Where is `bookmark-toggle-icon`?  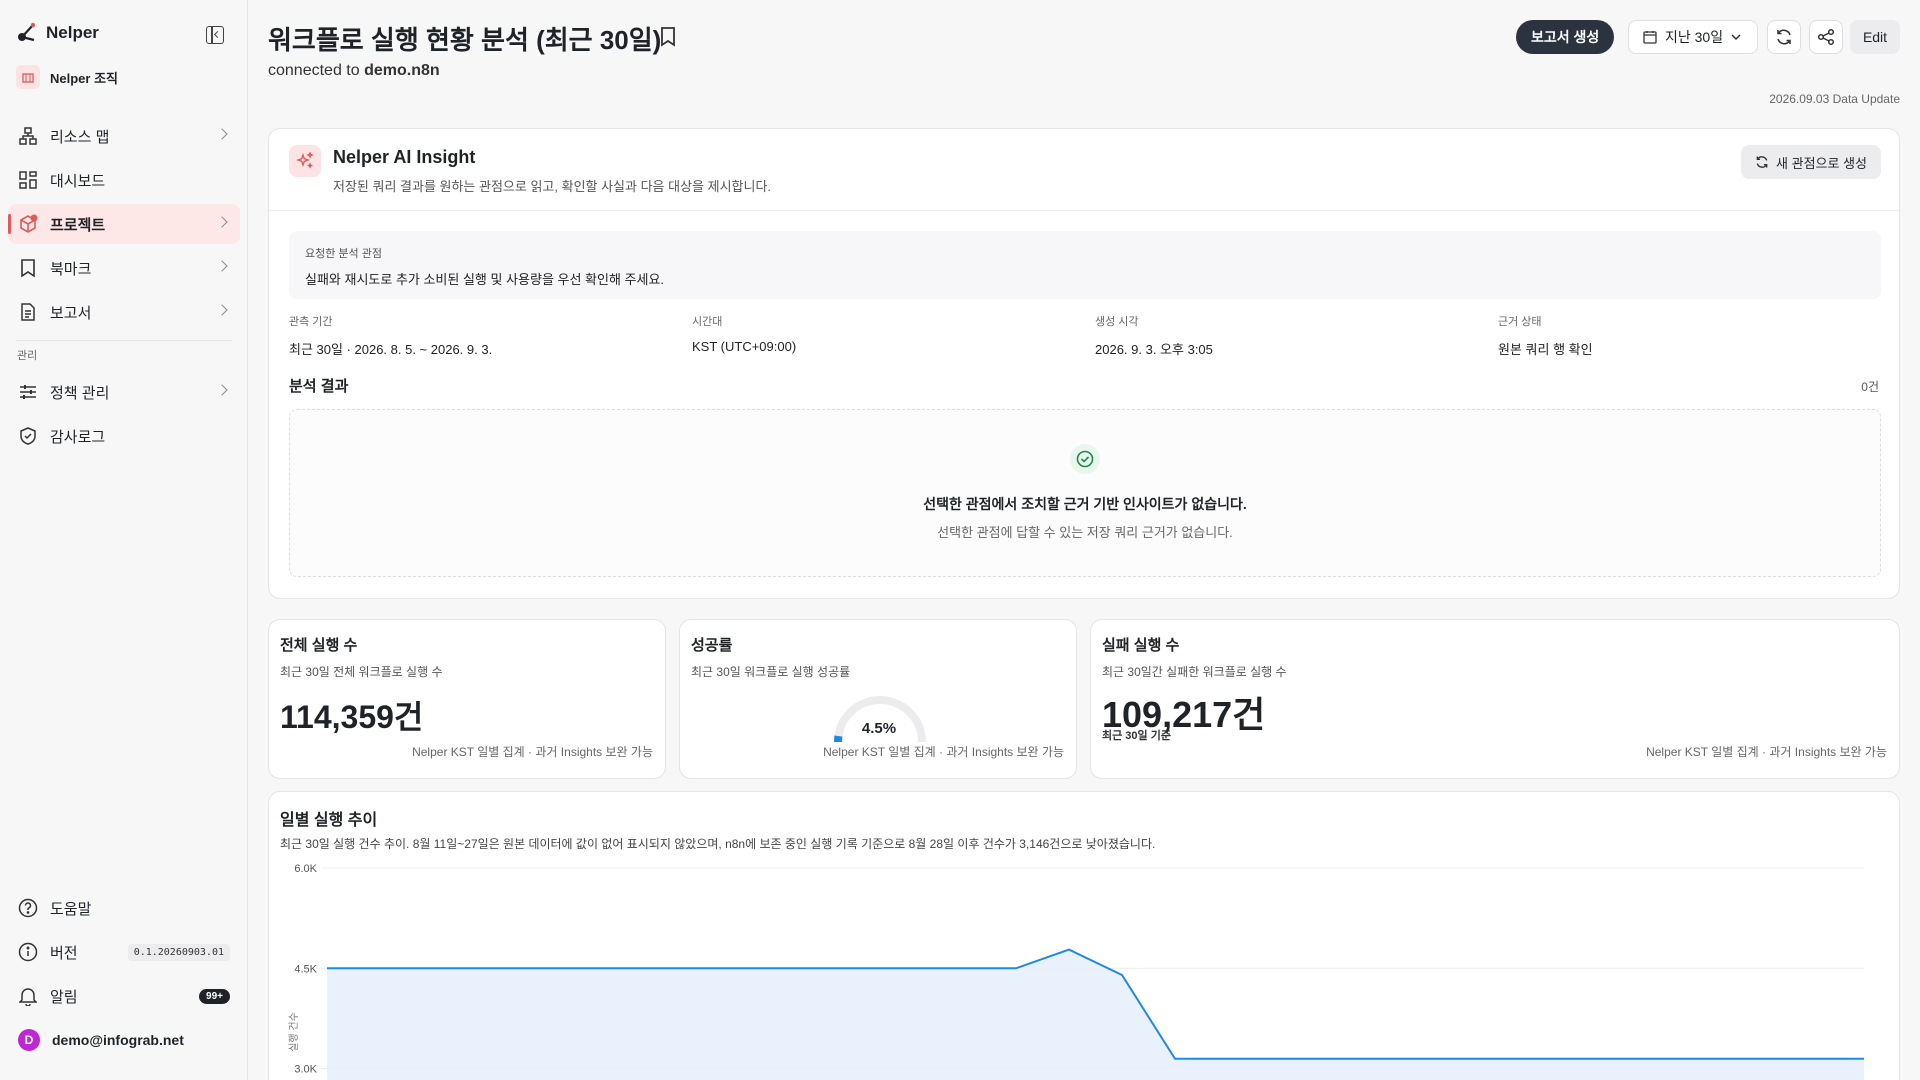 bookmark-toggle-icon is located at coordinates (668, 37).